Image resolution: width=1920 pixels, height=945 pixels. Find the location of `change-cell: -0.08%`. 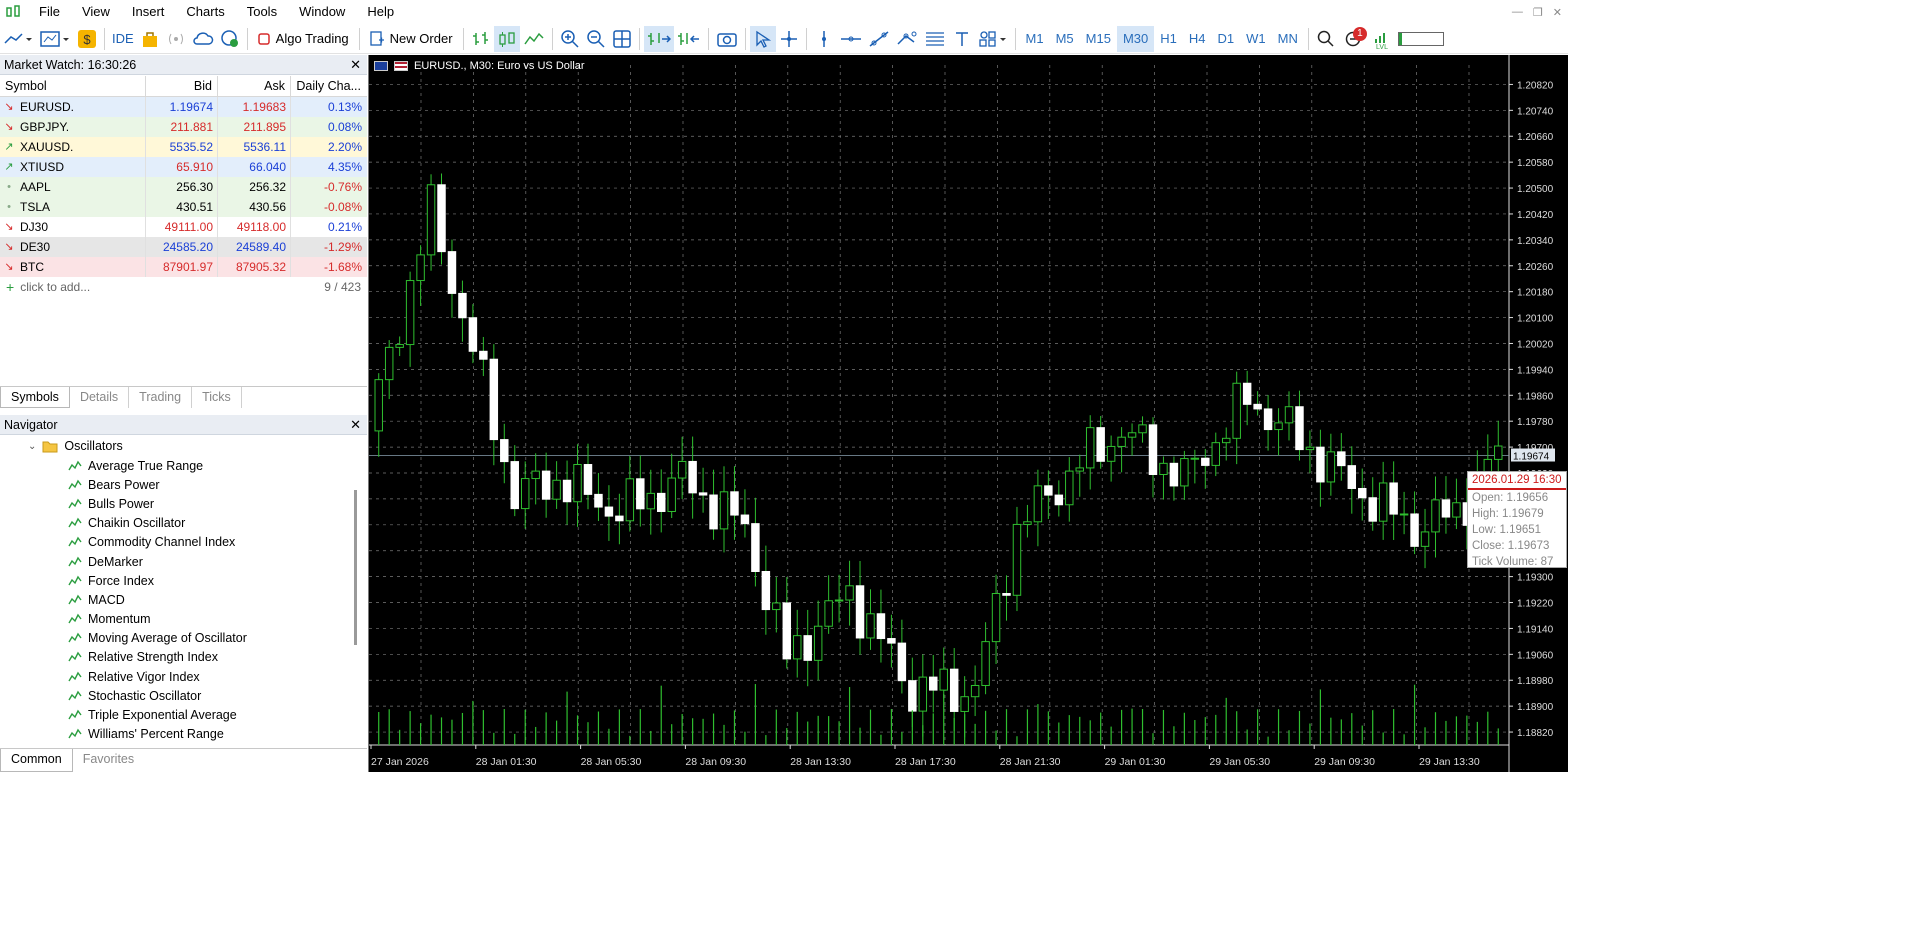

change-cell: -0.08% is located at coordinates (342, 207).